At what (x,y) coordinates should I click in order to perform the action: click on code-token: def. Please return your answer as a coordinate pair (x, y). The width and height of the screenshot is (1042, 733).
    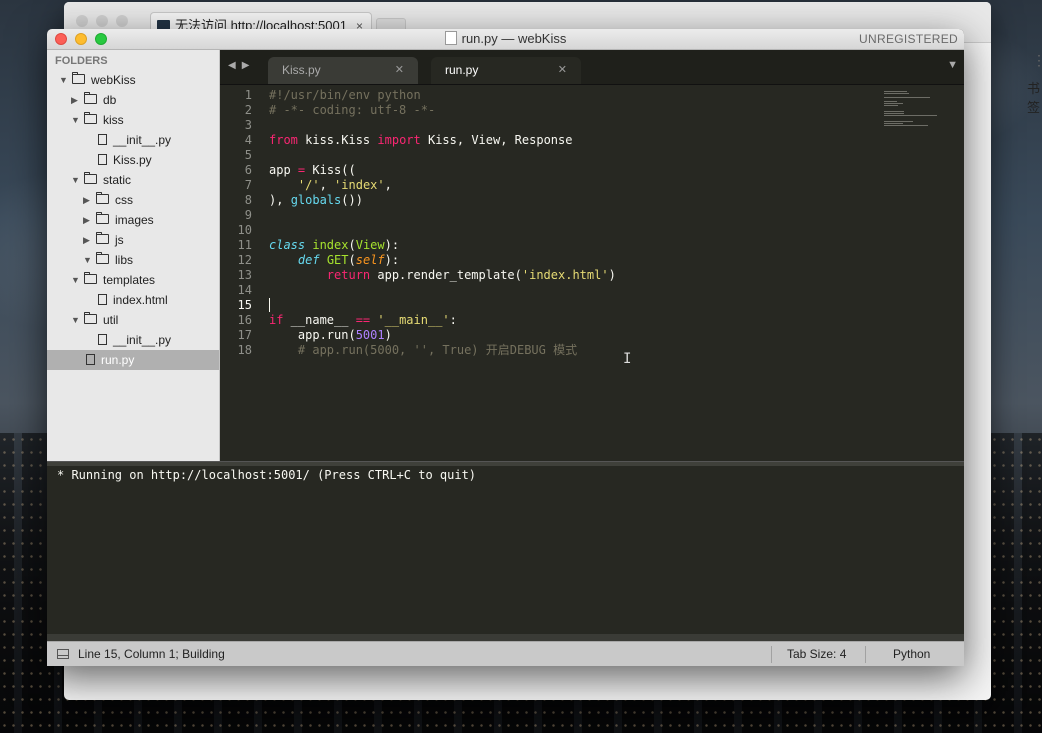
    Looking at the image, I should click on (308, 260).